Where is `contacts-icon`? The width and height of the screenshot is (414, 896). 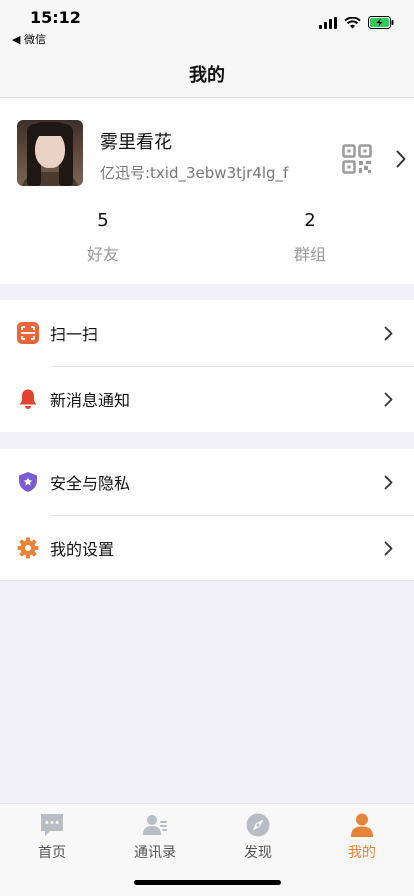
contacts-icon is located at coordinates (155, 825).